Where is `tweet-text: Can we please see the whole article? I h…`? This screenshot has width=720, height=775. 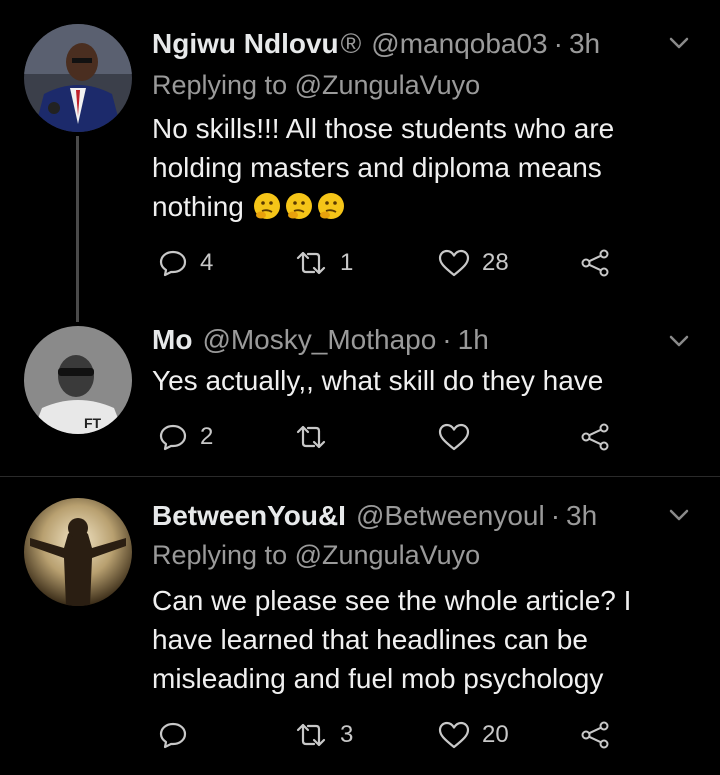
tweet-text: Can we please see the whole article? I h… is located at coordinates (392, 639).